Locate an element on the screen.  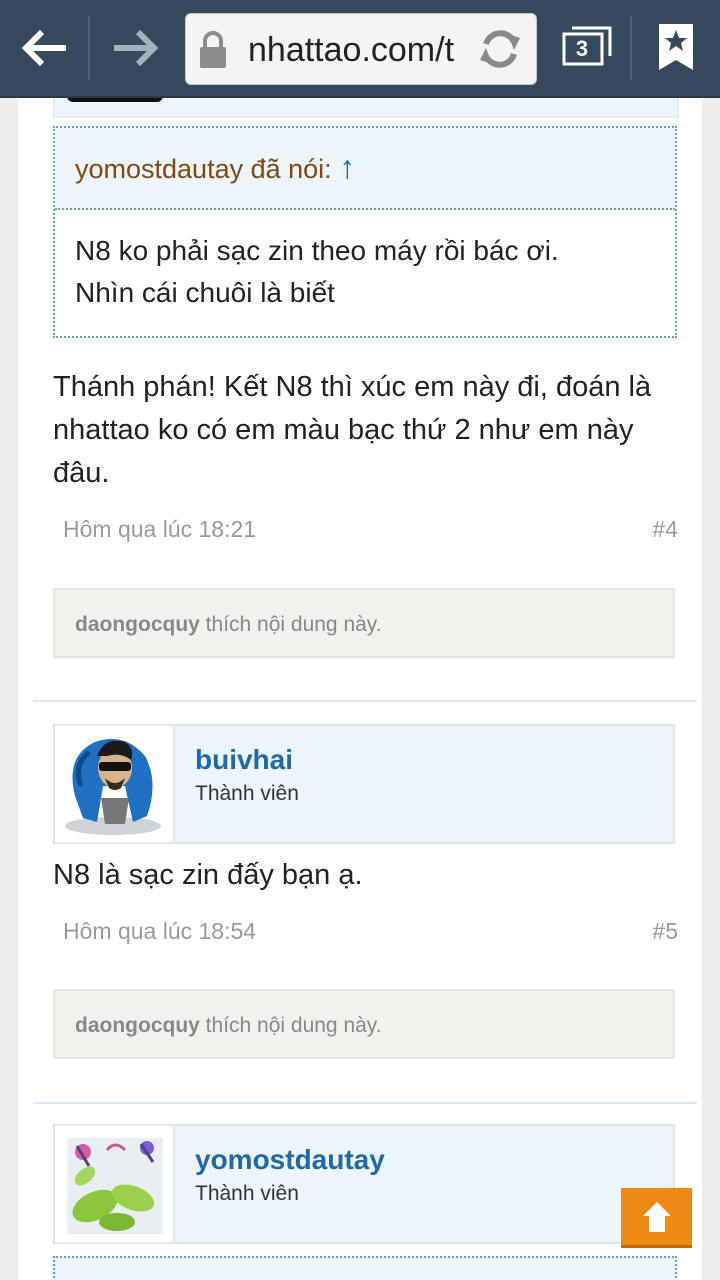
url-text: nhattao.com/t is located at coordinates (351, 50).